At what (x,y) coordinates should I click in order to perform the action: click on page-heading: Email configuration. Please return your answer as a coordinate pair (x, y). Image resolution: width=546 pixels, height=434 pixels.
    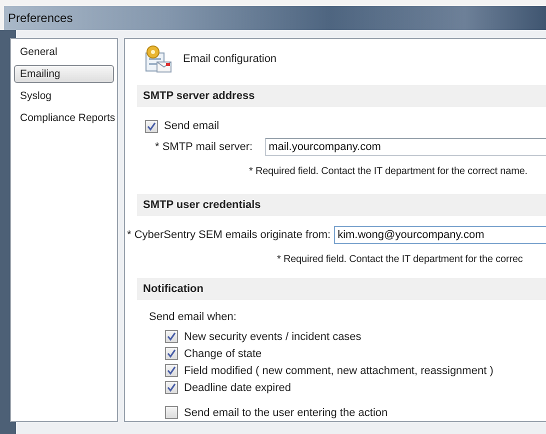
    Looking at the image, I should click on (230, 59).